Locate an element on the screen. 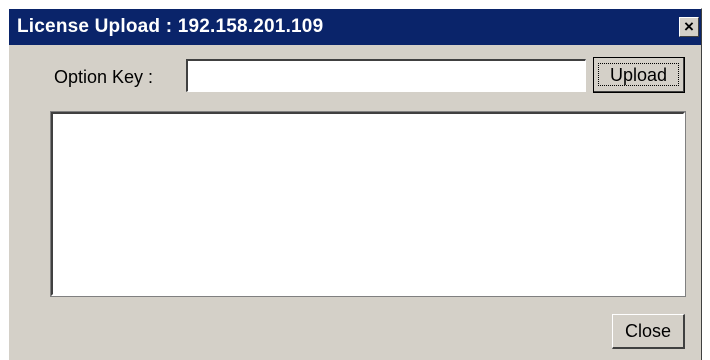 The height and width of the screenshot is (360, 710). upload-button-label: Upload is located at coordinates (638, 74).